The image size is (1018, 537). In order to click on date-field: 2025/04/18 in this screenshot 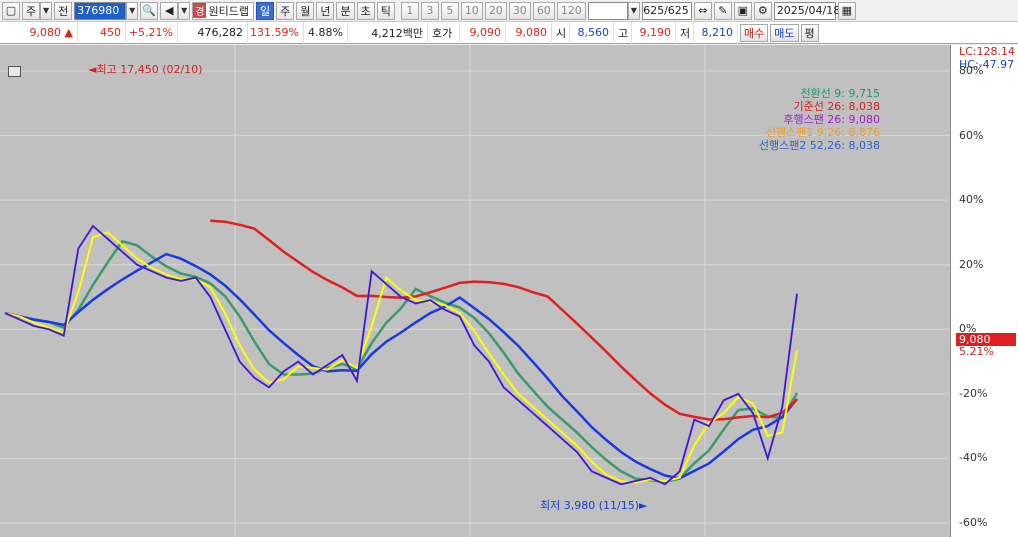, I will do `click(806, 10)`.